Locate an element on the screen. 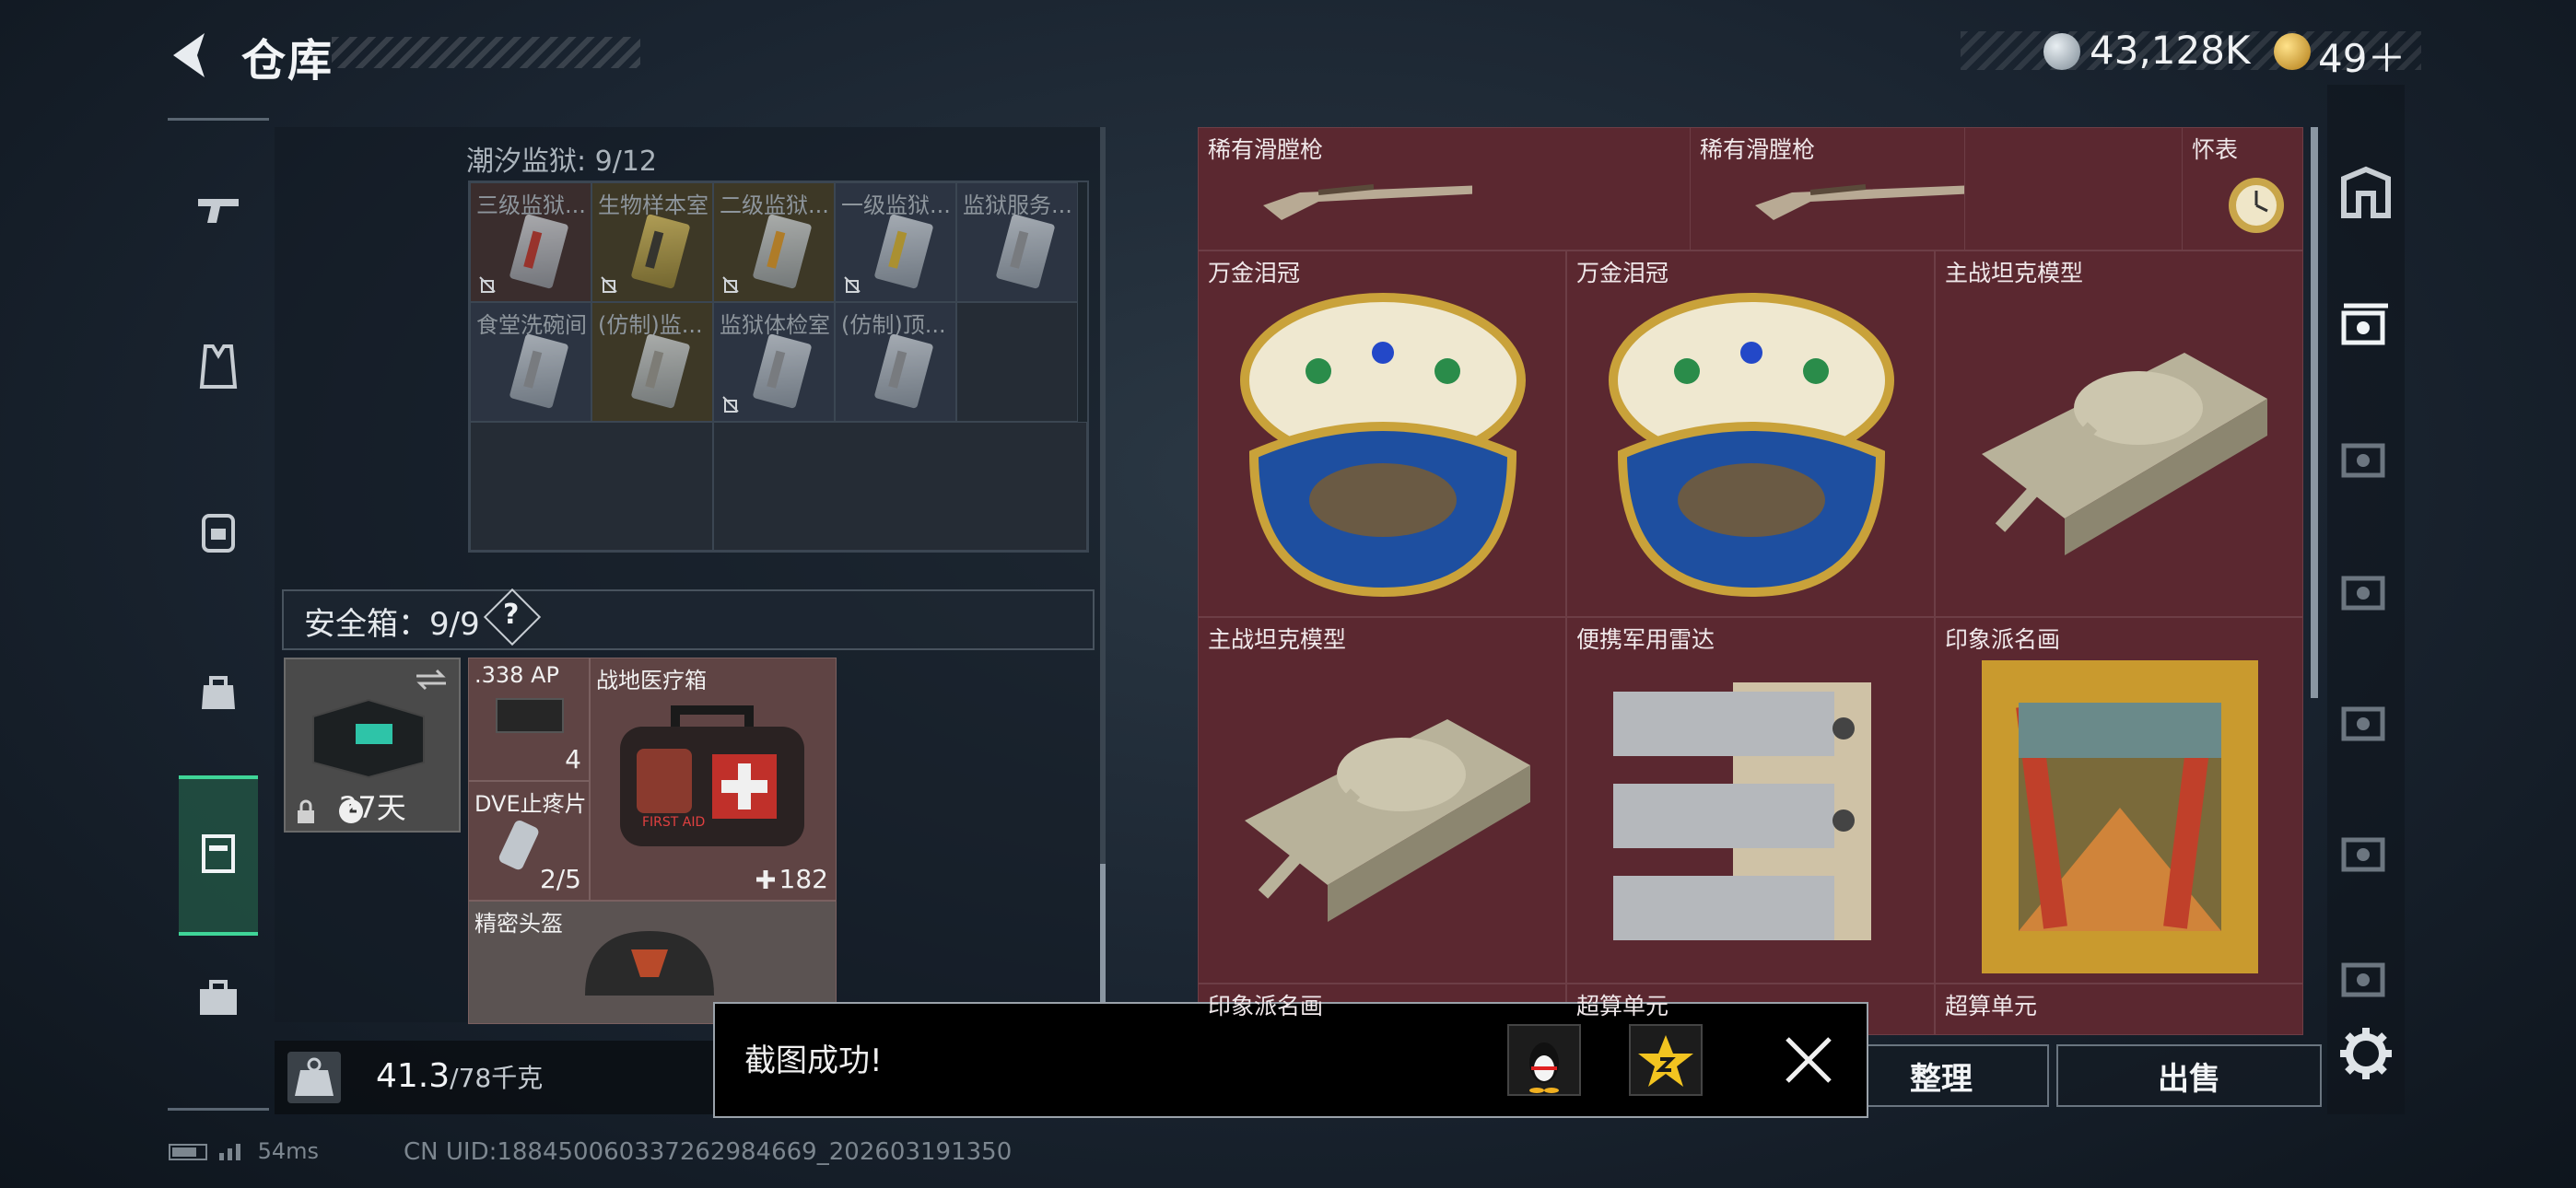 Image resolution: width=2576 pixels, height=1188 pixels. toast-message: 截图成功! is located at coordinates (813, 1060).